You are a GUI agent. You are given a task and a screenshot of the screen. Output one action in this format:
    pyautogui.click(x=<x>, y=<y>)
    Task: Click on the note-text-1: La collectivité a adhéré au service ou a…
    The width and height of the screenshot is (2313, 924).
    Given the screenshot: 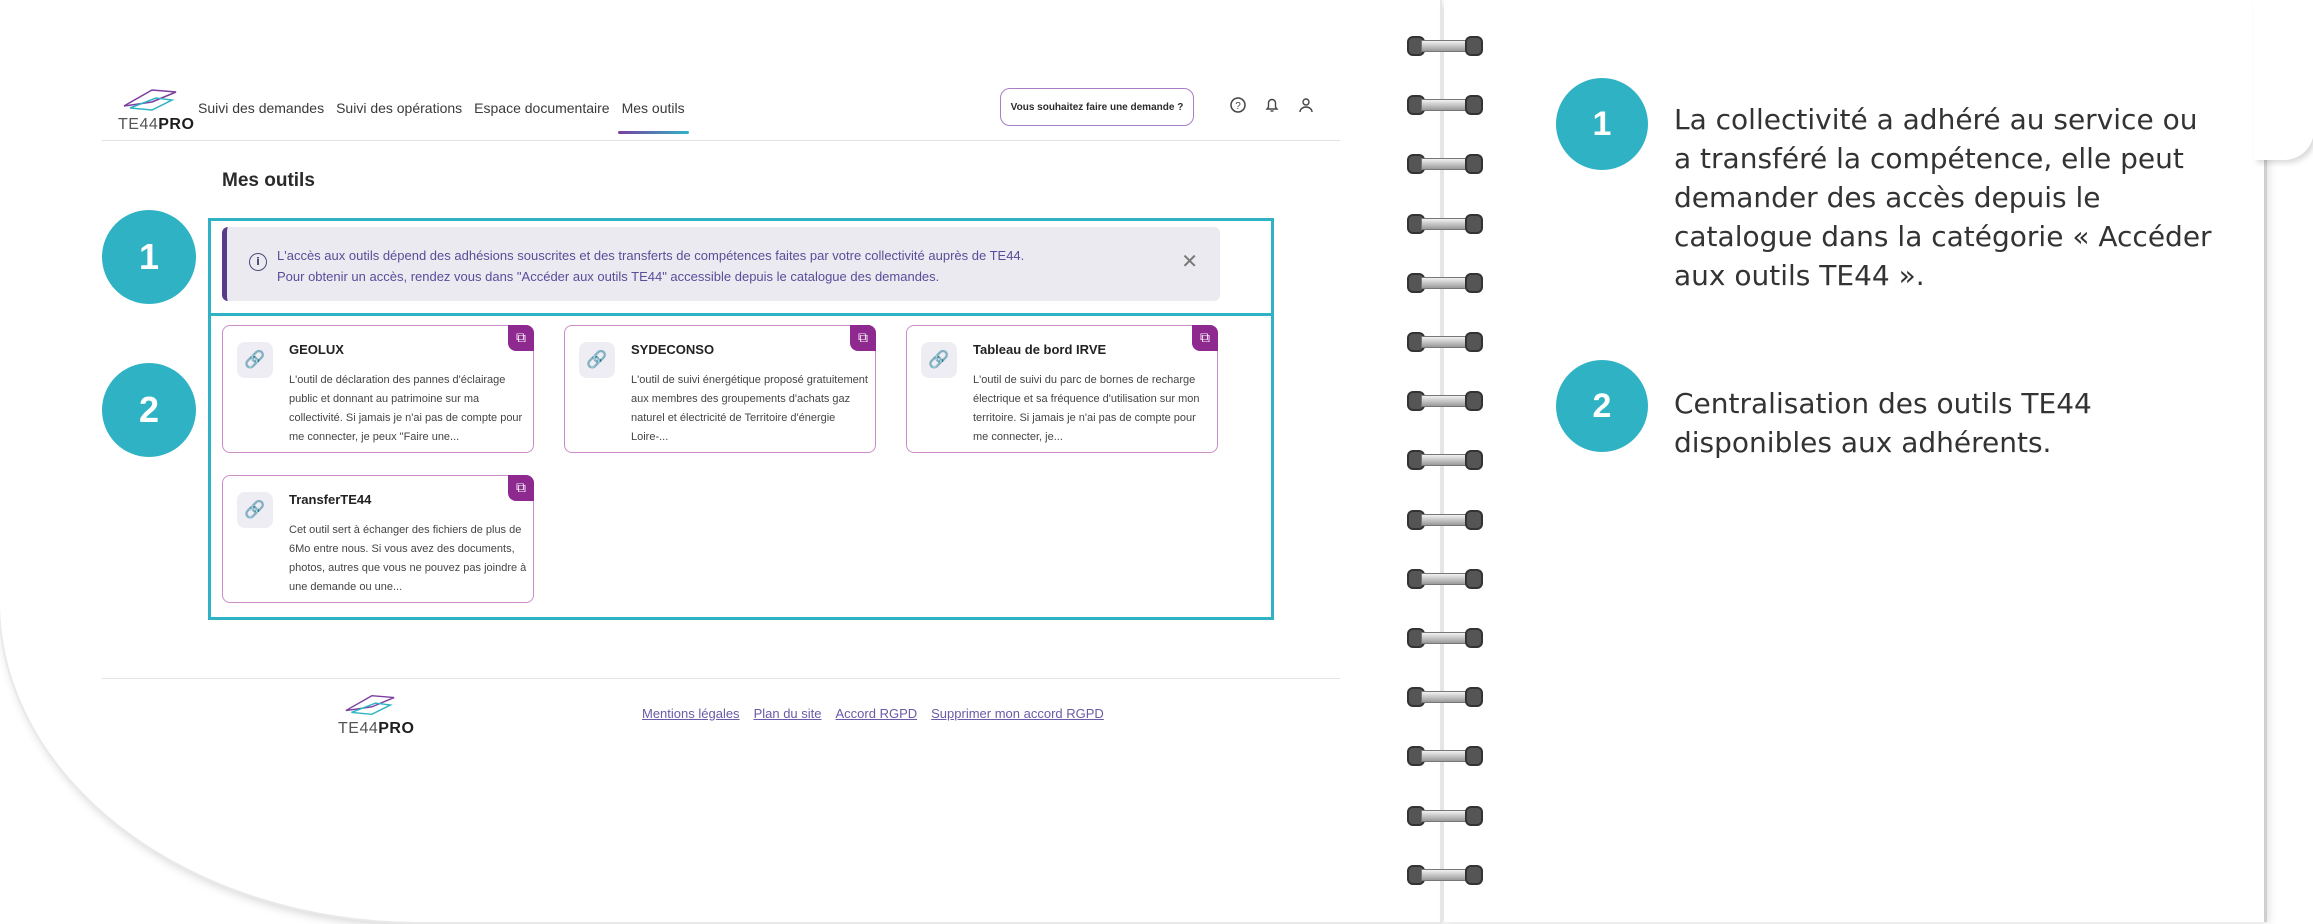 What is the action you would take?
    pyautogui.click(x=1943, y=197)
    